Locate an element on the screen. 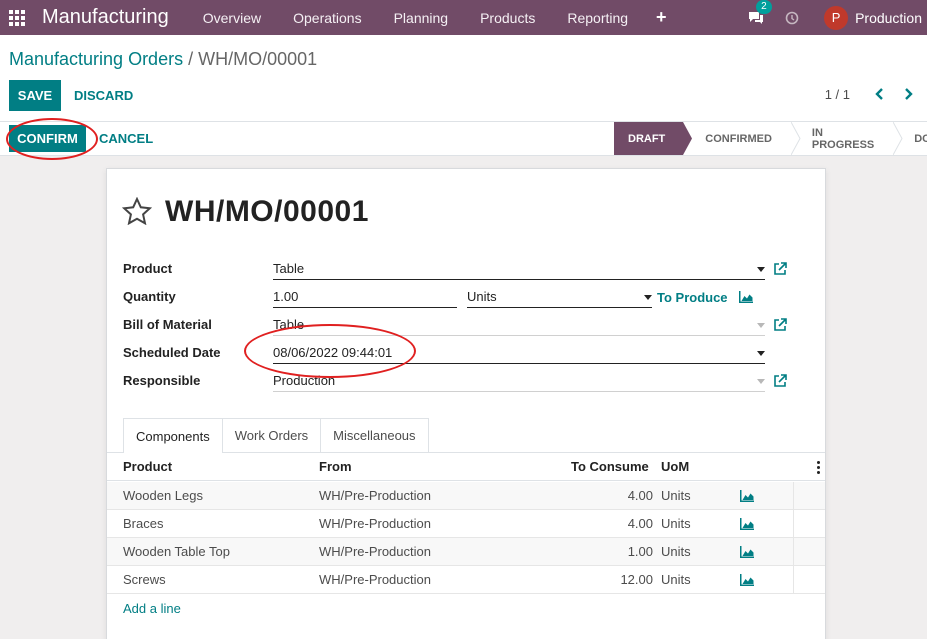  menu-overview: Overview is located at coordinates (232, 18).